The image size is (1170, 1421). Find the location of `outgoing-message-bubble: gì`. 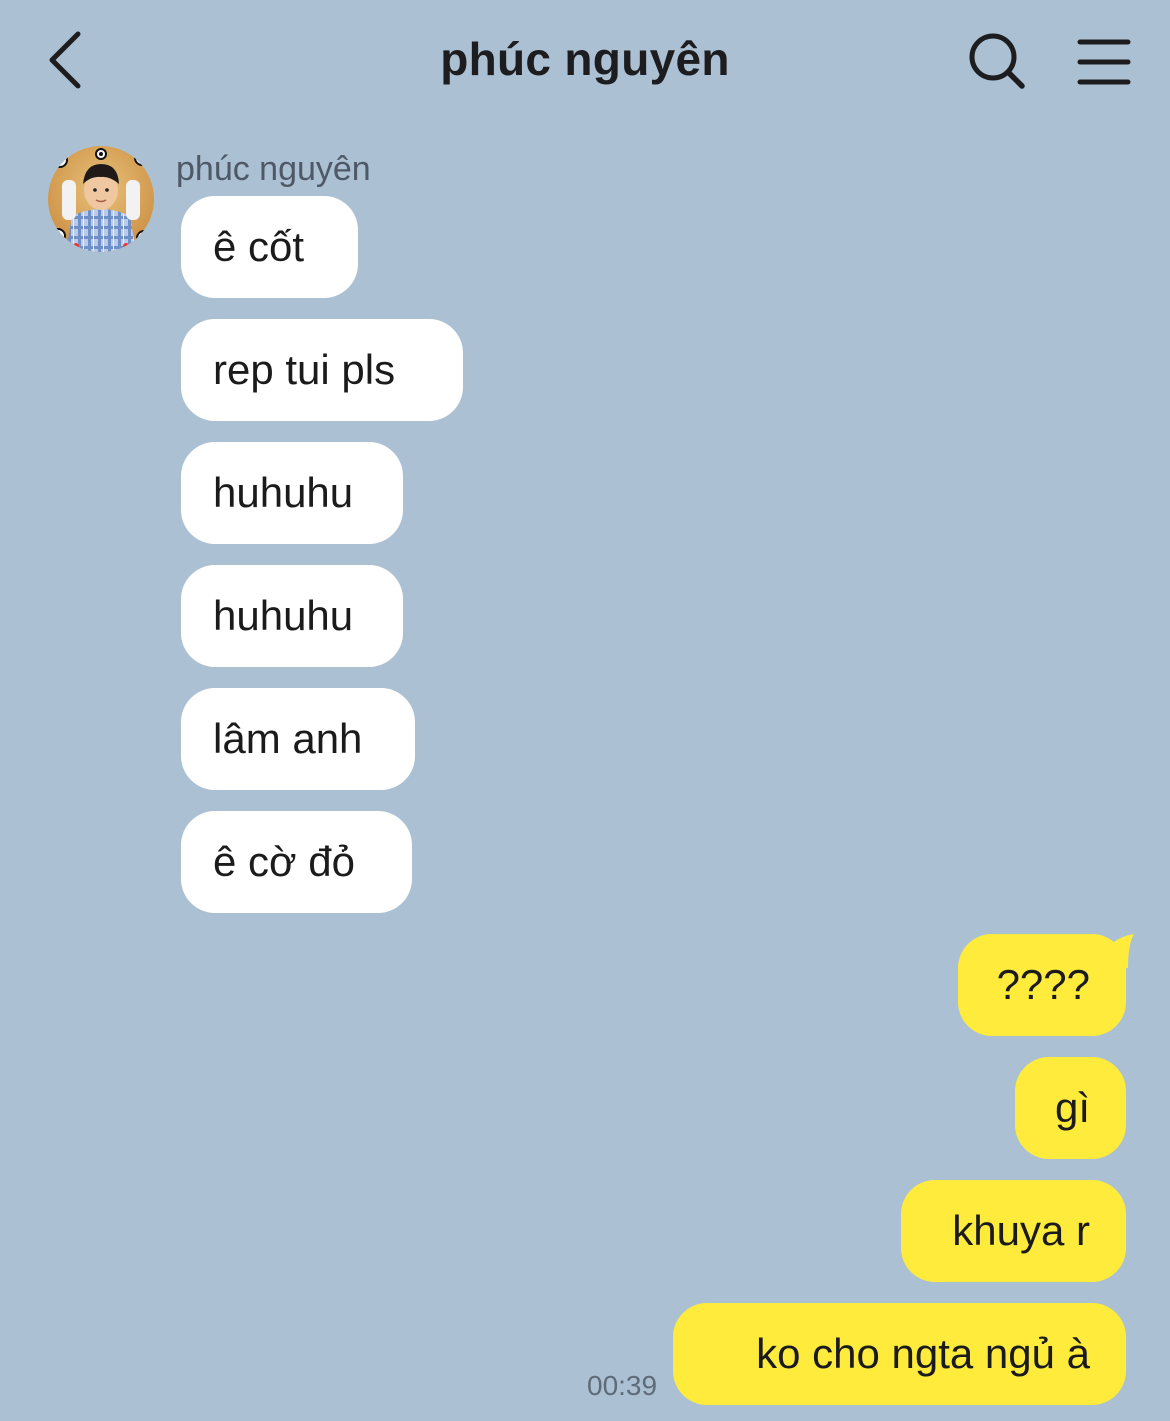

outgoing-message-bubble: gì is located at coordinates (1070, 1108).